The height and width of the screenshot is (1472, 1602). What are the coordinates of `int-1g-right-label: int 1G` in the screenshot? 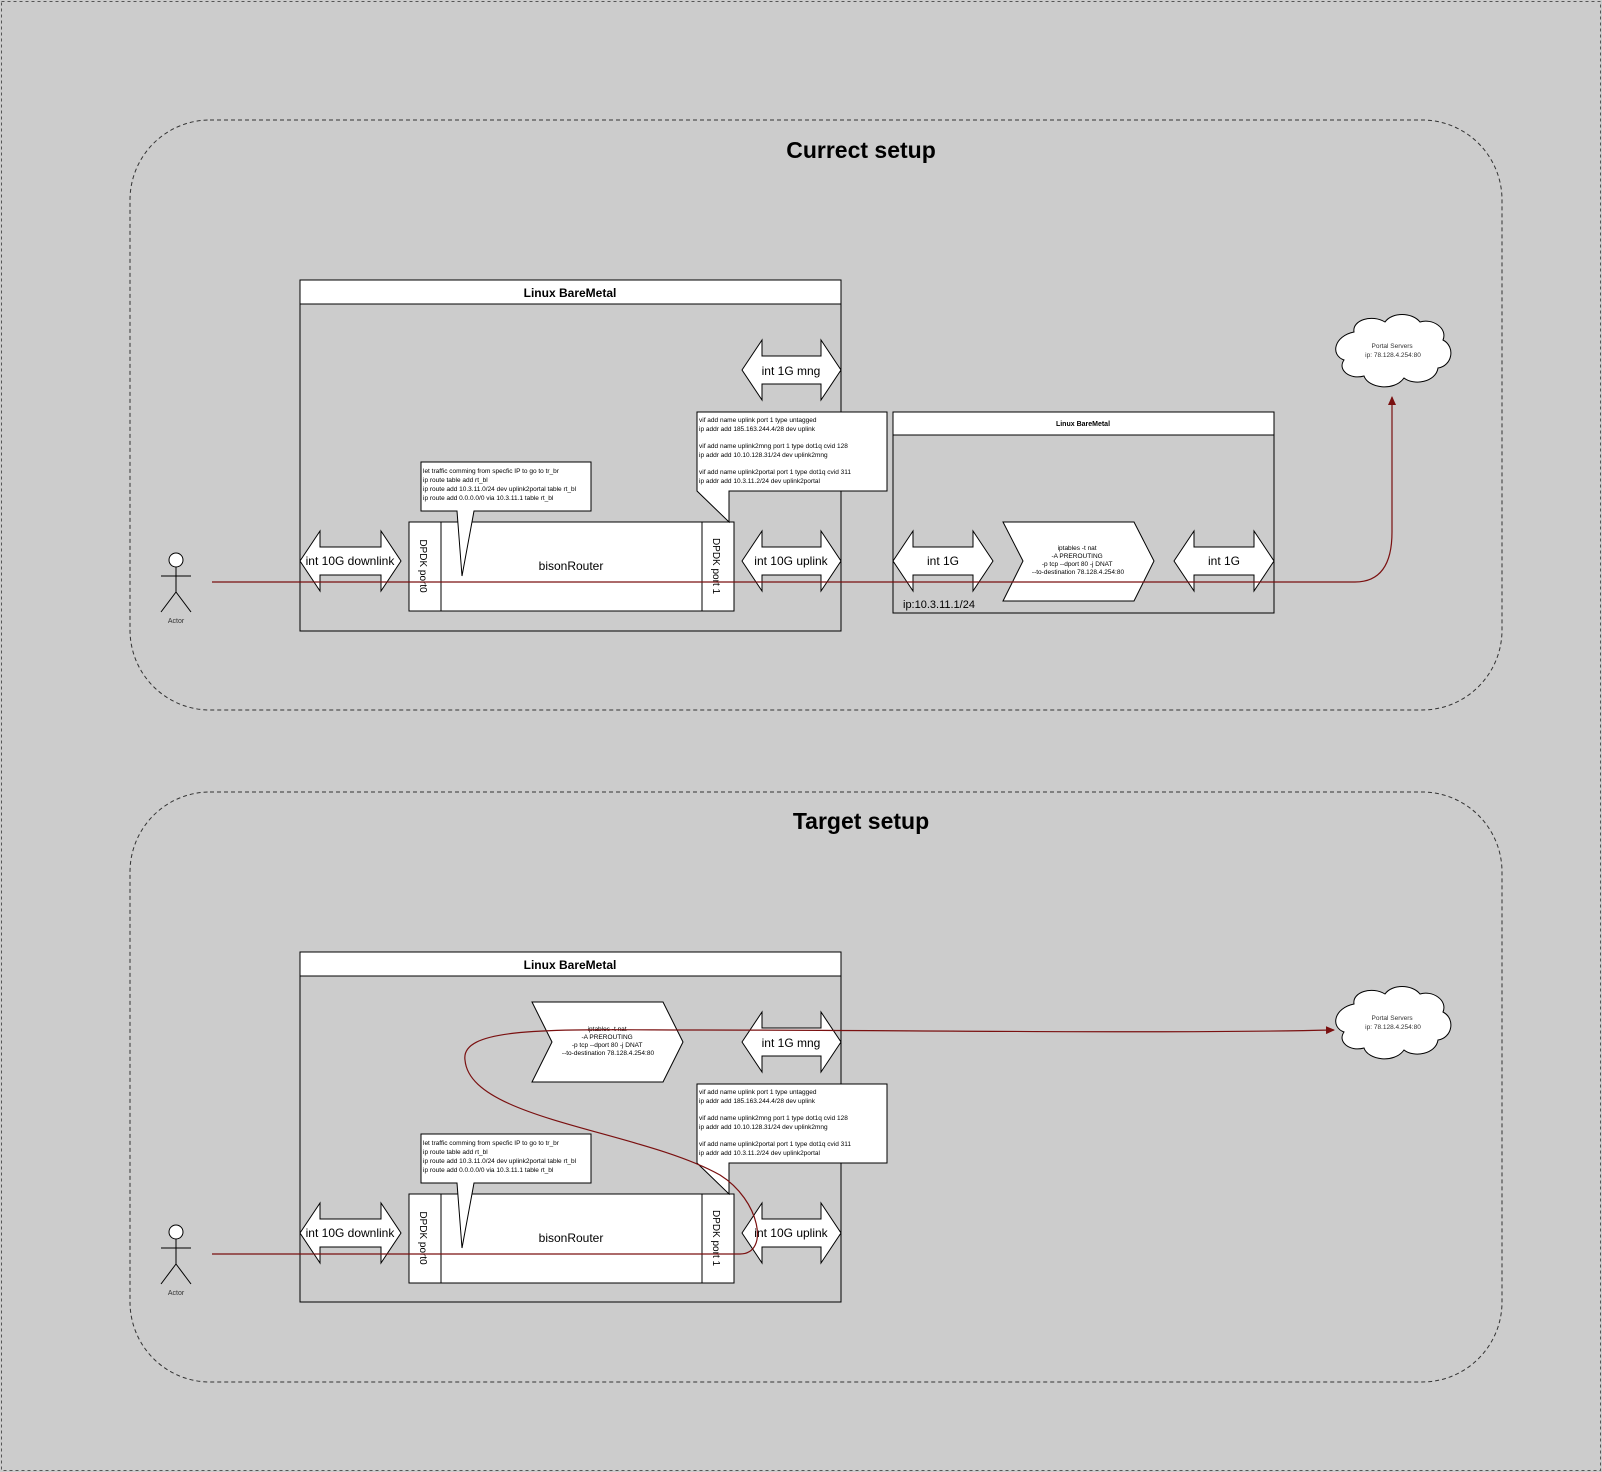 It's located at (1224, 561).